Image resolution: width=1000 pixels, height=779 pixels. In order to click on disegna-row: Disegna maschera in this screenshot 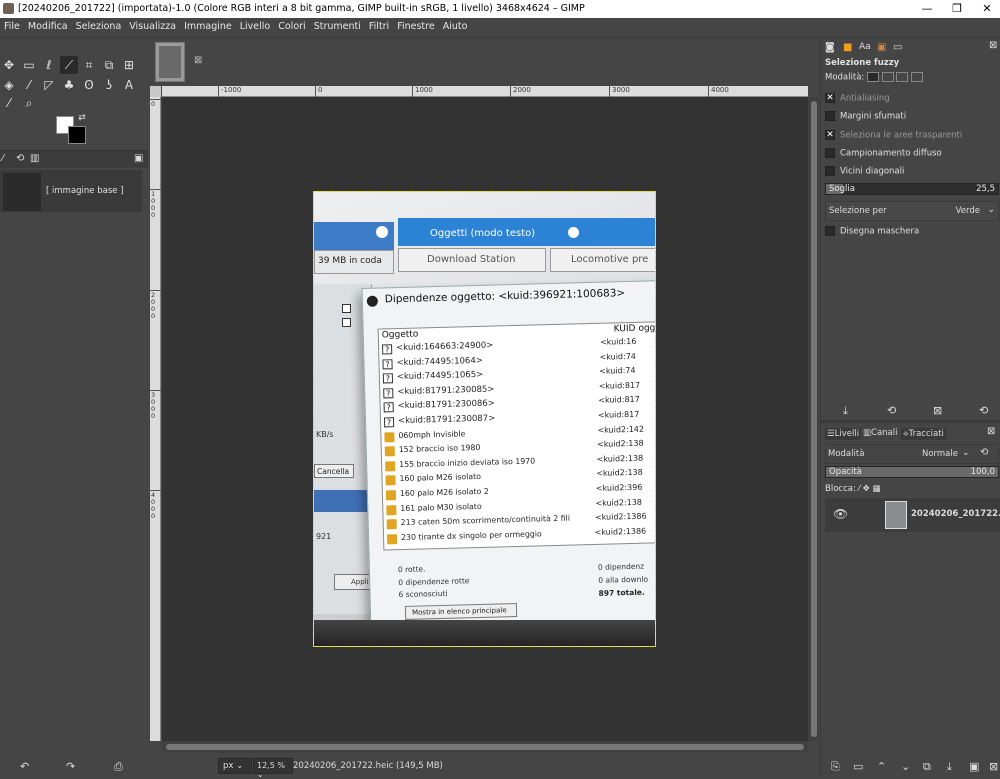, I will do `click(872, 231)`.